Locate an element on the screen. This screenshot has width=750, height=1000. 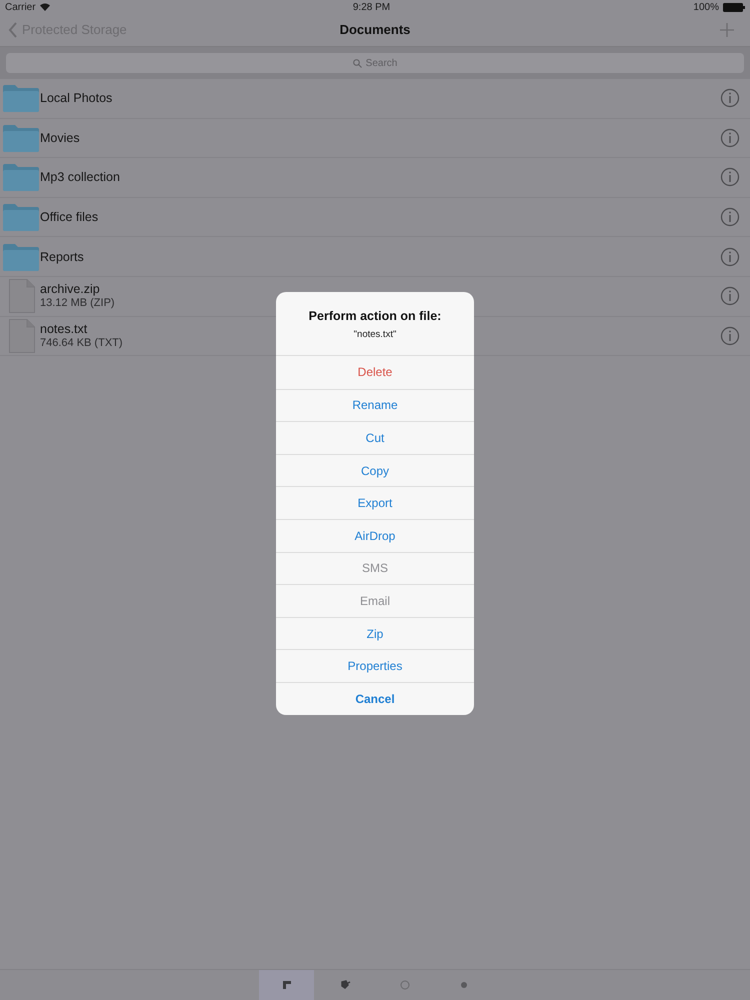
carrier-label: Carrier is located at coordinates (20, 7).